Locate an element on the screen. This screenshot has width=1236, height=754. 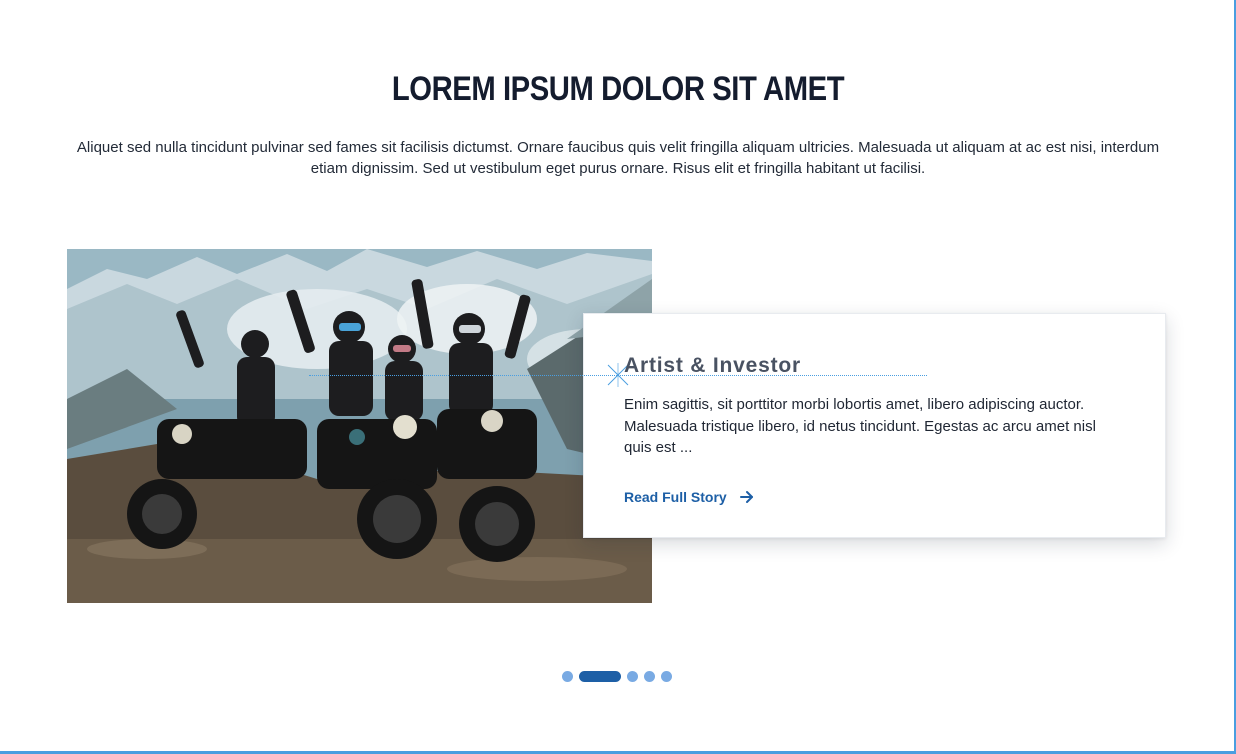
story-role: Artist & Investor is located at coordinates (712, 365).